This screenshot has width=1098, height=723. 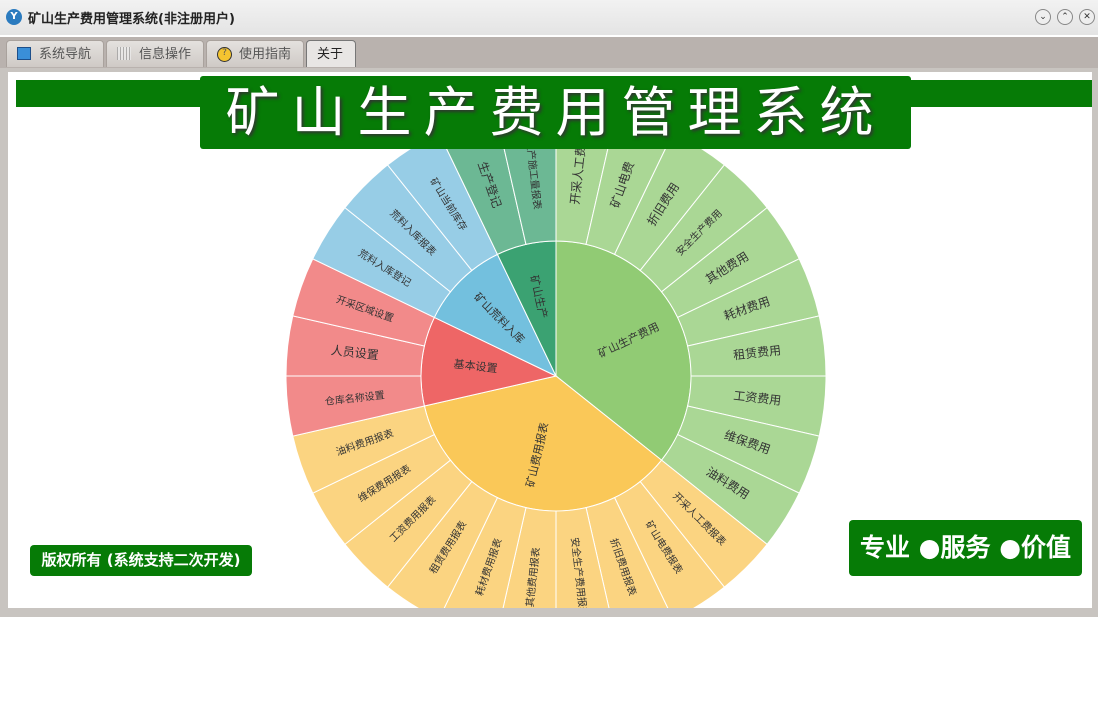 I want to click on tab-about: 关于, so click(x=331, y=53).